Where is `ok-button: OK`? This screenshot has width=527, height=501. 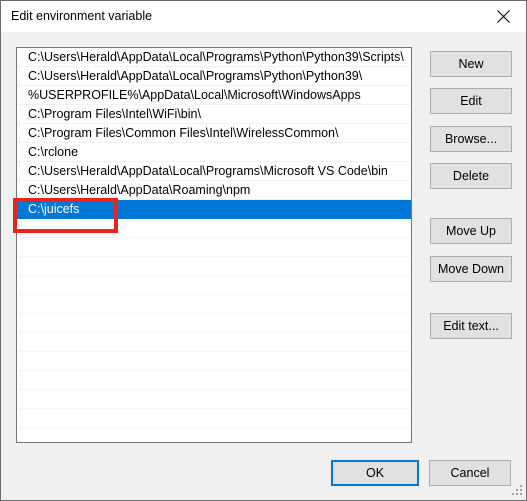 ok-button: OK is located at coordinates (375, 473).